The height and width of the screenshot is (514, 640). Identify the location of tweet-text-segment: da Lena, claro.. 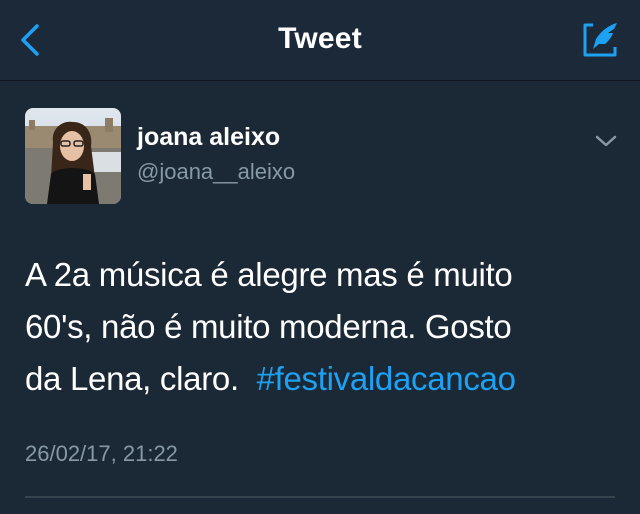
(132, 378).